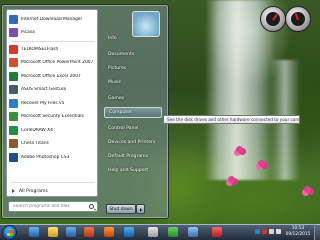 The height and width of the screenshot is (240, 320). I want to click on media-player-icon, so click(71, 232).